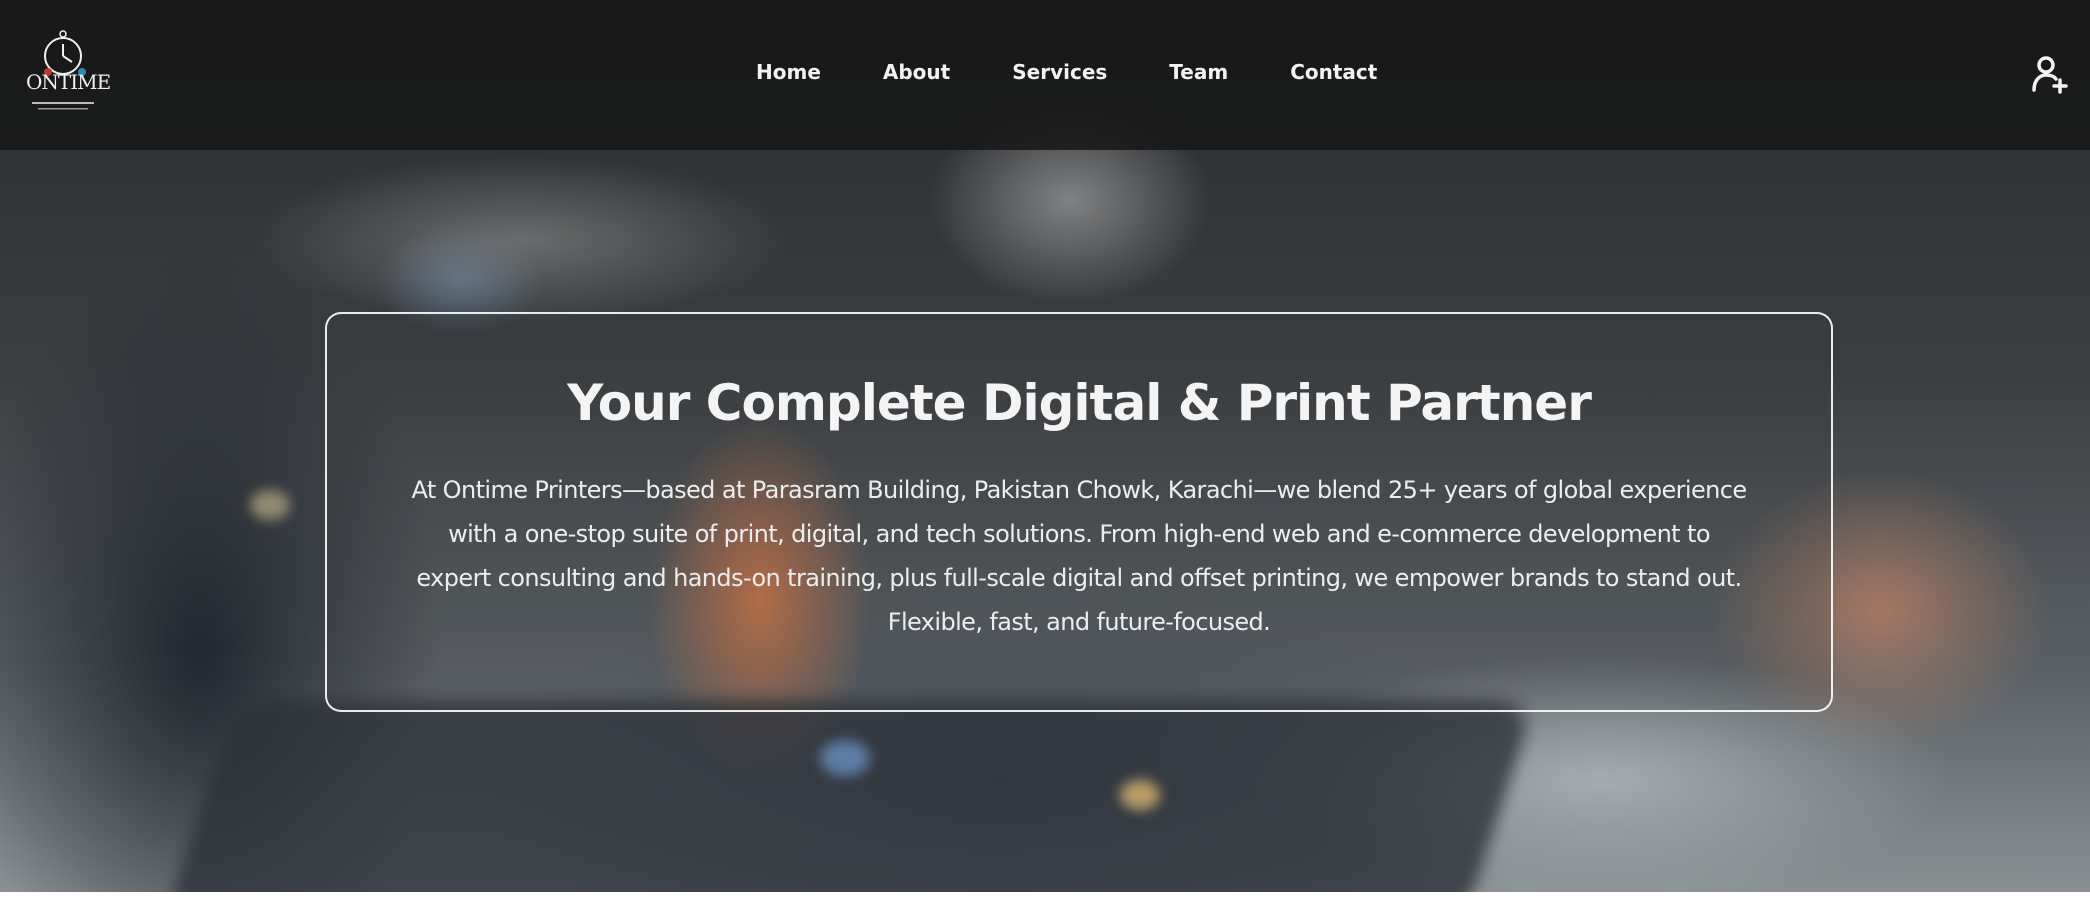  I want to click on laptop-blur-shape, so click(850, 796).